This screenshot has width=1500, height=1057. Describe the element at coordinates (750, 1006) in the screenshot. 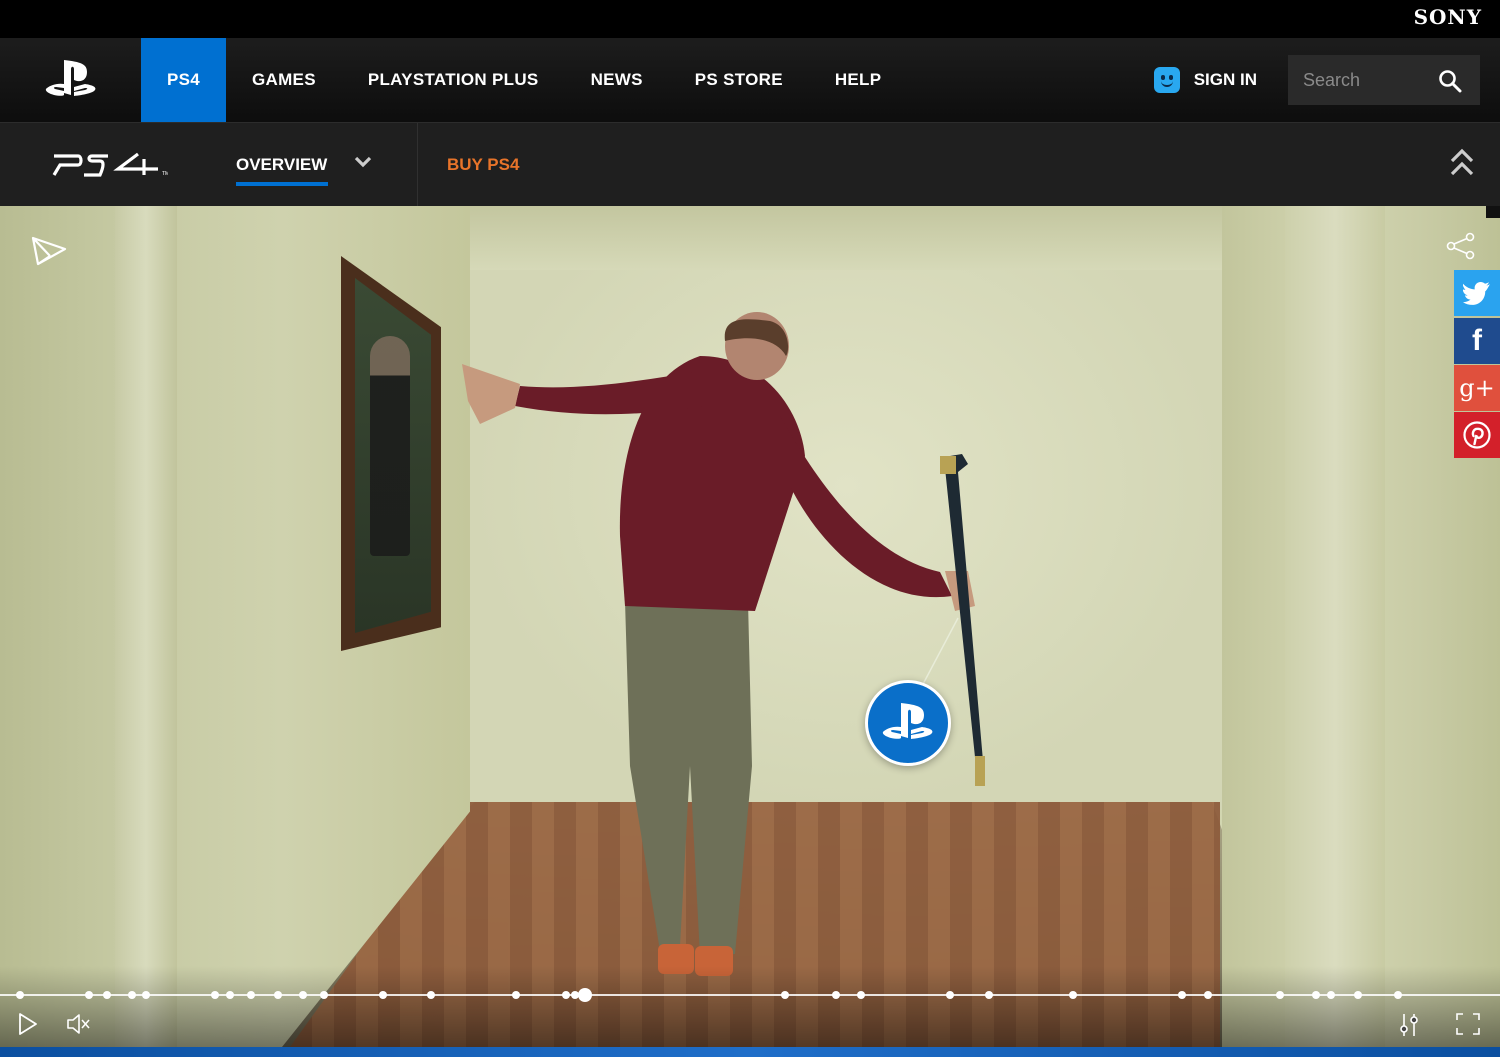

I see `video-controls-shade` at that location.